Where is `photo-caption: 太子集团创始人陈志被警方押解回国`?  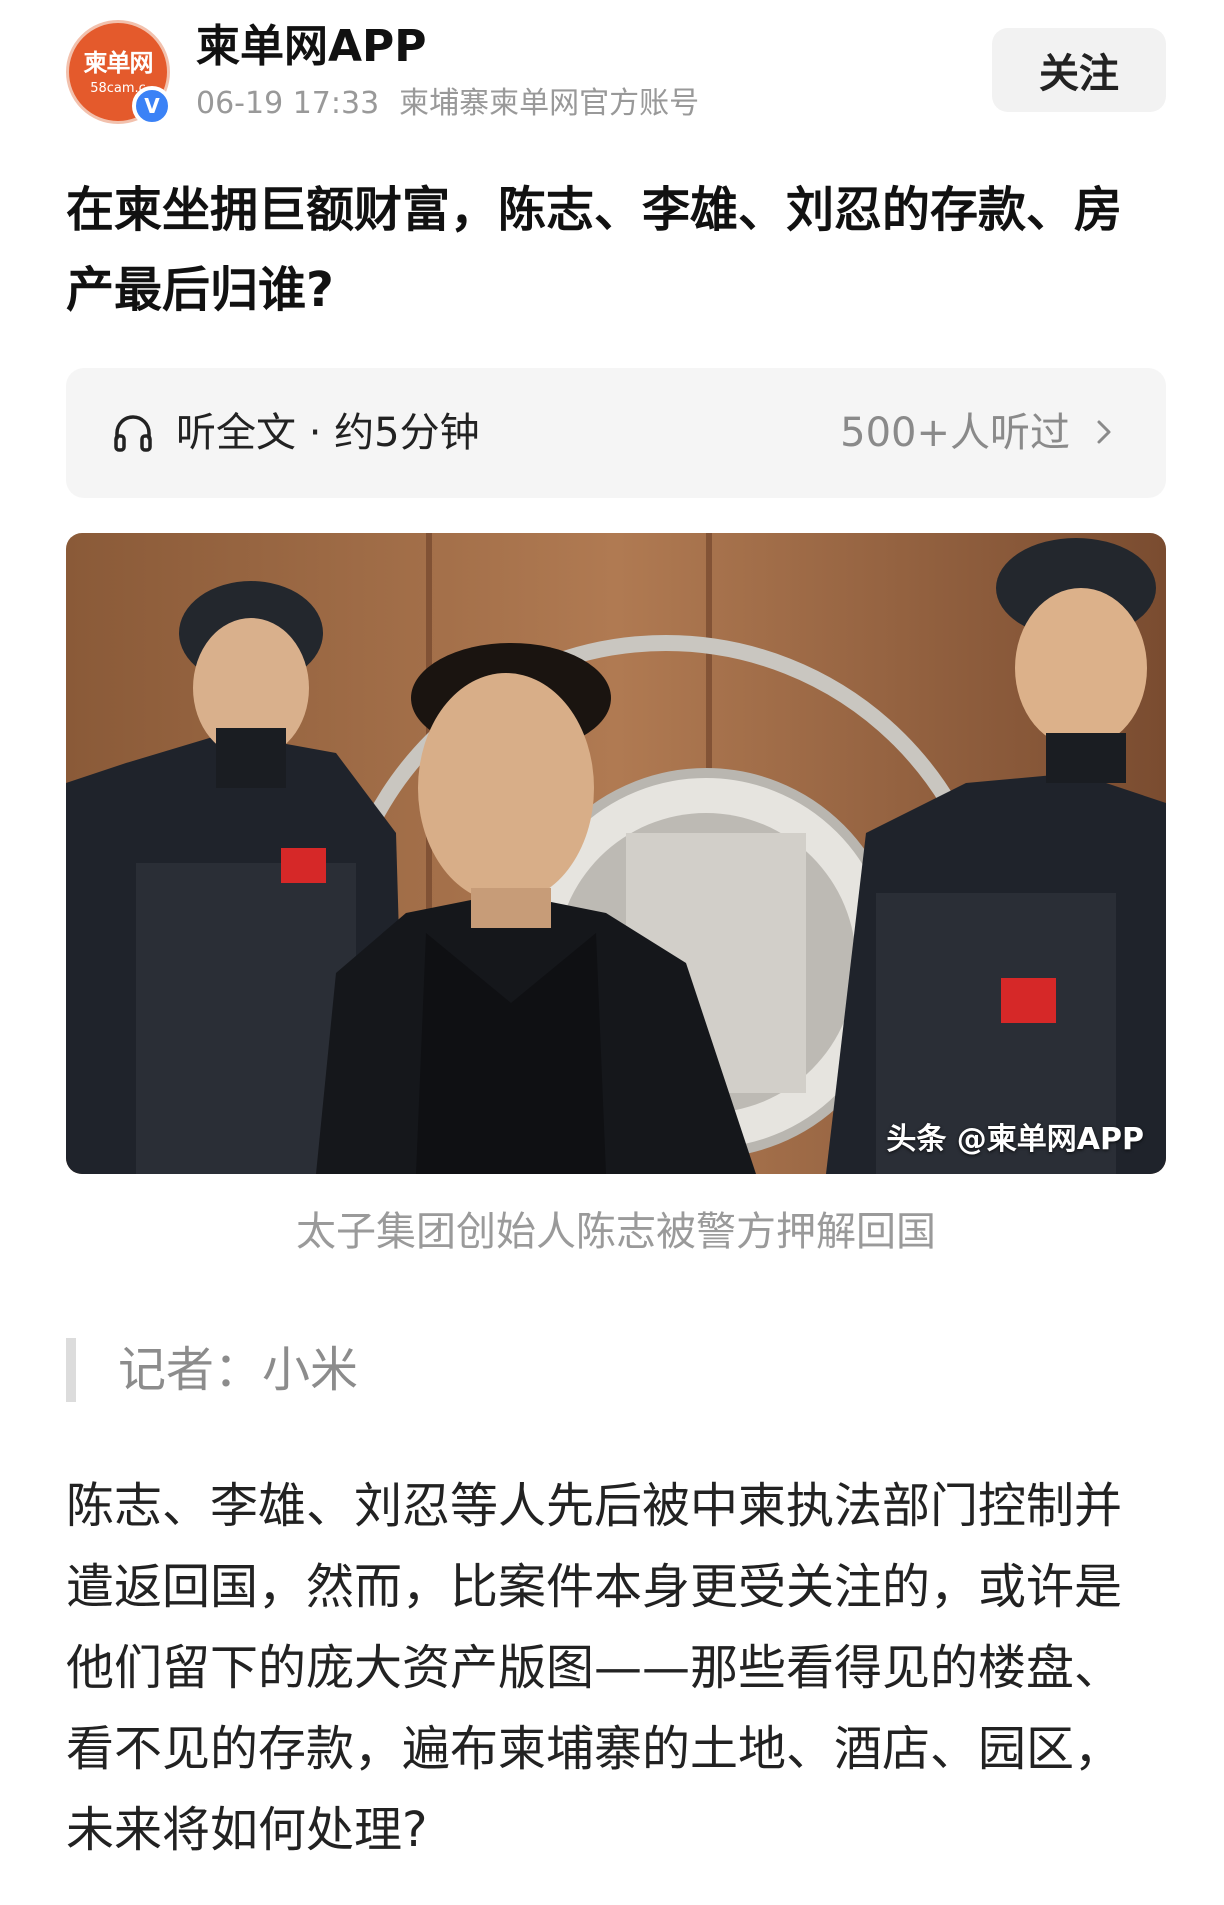 photo-caption: 太子集团创始人陈志被警方押解回国 is located at coordinates (616, 1232).